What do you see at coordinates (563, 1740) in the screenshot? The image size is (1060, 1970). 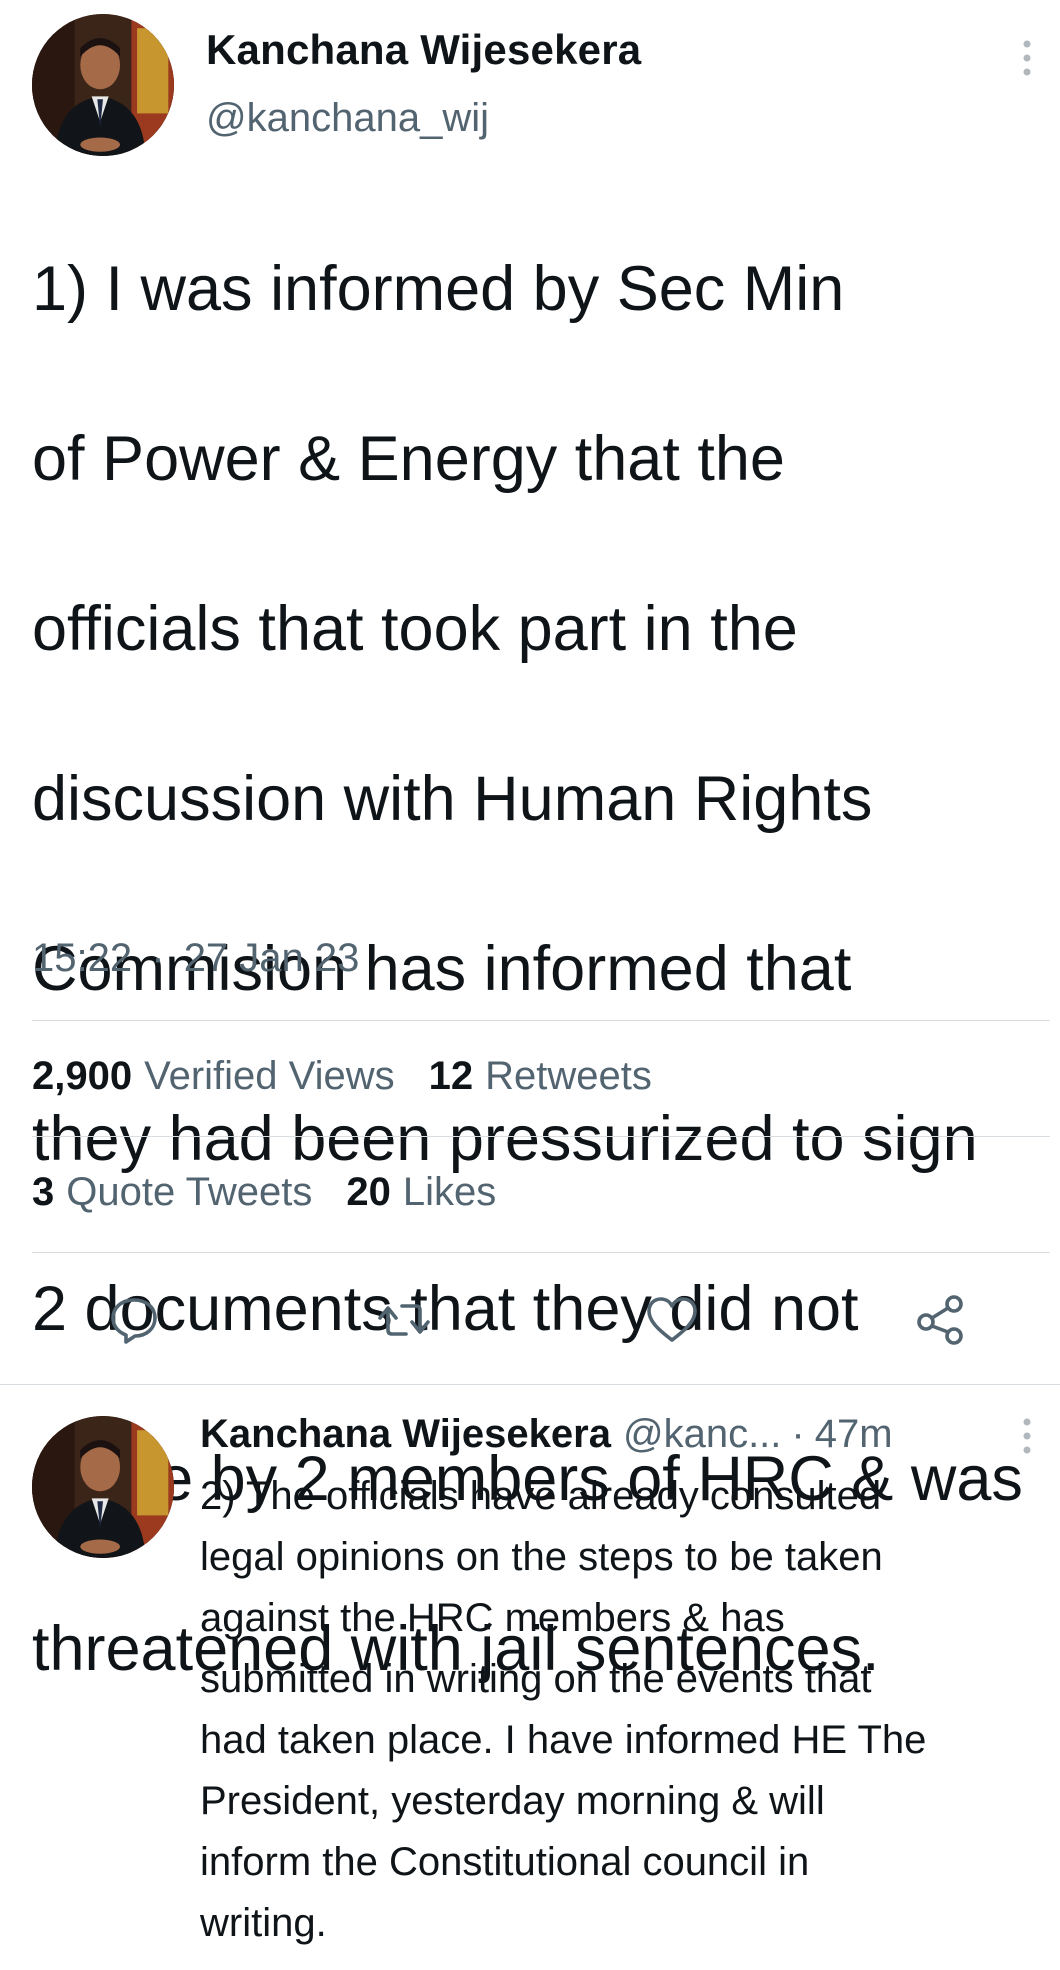 I see `reply-text-line: had taken place. I have informed HE The` at bounding box center [563, 1740].